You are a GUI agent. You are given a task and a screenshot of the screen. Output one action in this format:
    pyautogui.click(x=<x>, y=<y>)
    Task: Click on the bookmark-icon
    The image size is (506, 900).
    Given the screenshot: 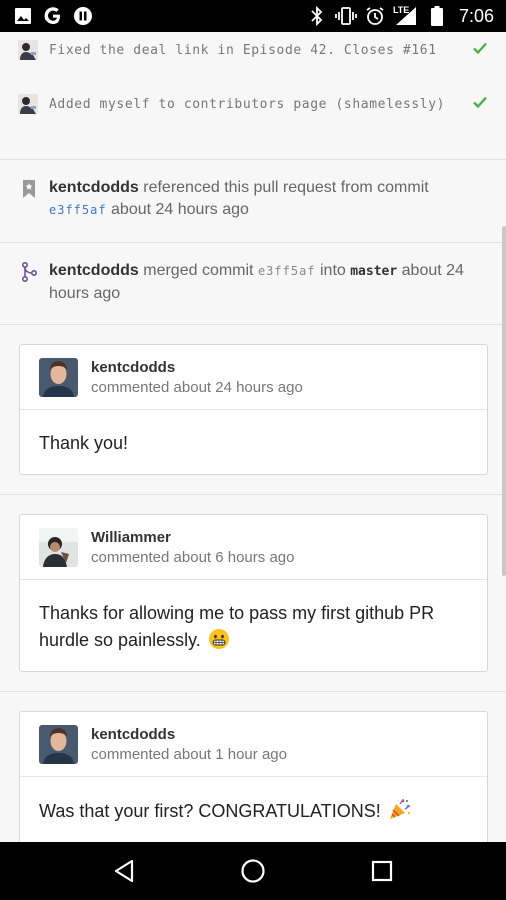 What is the action you would take?
    pyautogui.click(x=29, y=189)
    